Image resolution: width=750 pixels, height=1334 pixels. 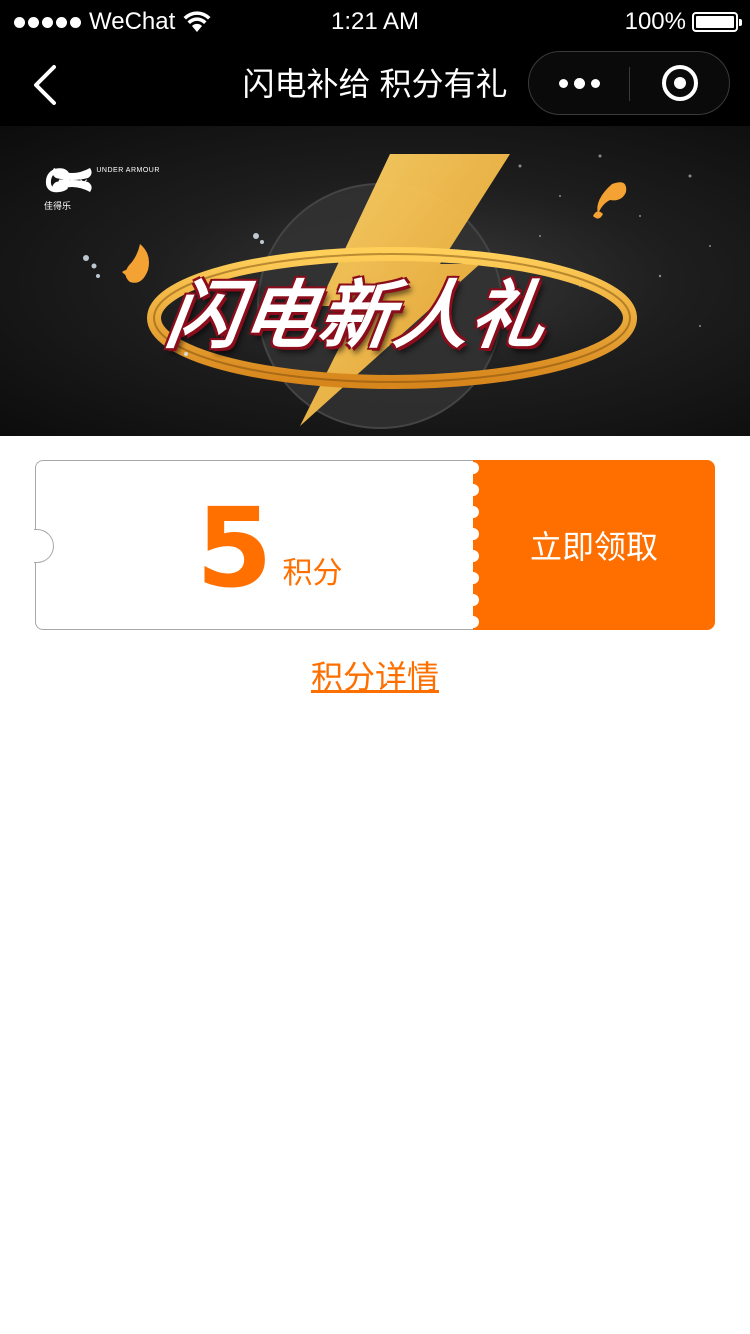 What do you see at coordinates (473, 545) in the screenshot?
I see `coupon-scallop-edge` at bounding box center [473, 545].